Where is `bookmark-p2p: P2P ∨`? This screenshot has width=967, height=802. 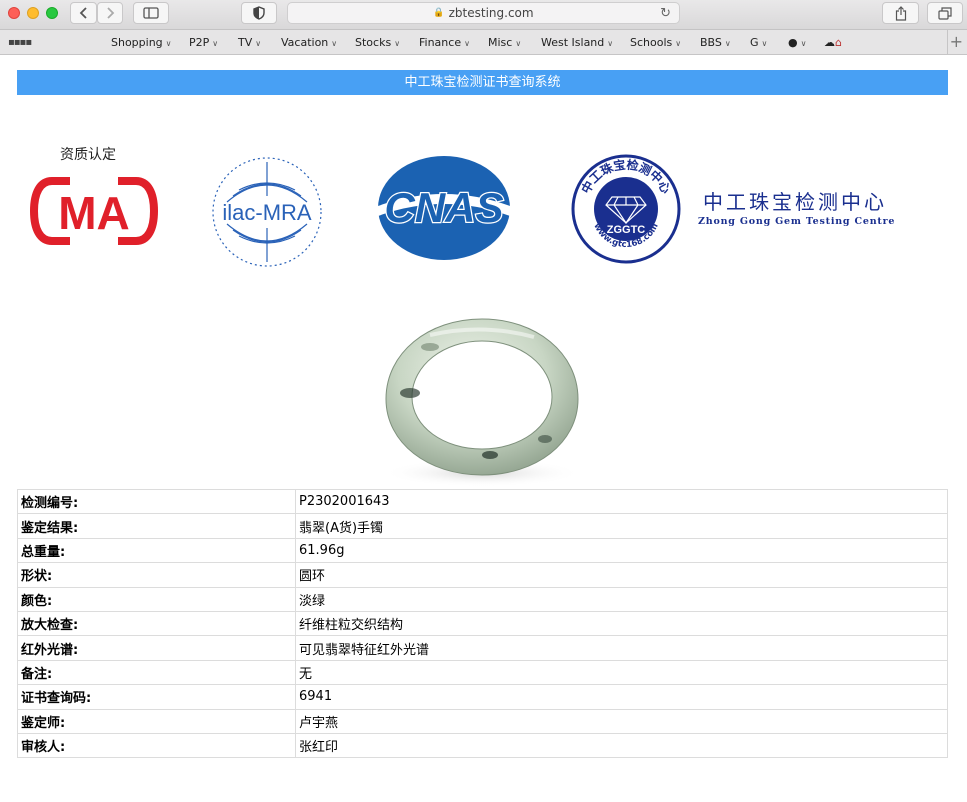 bookmark-p2p: P2P ∨ is located at coordinates (203, 42).